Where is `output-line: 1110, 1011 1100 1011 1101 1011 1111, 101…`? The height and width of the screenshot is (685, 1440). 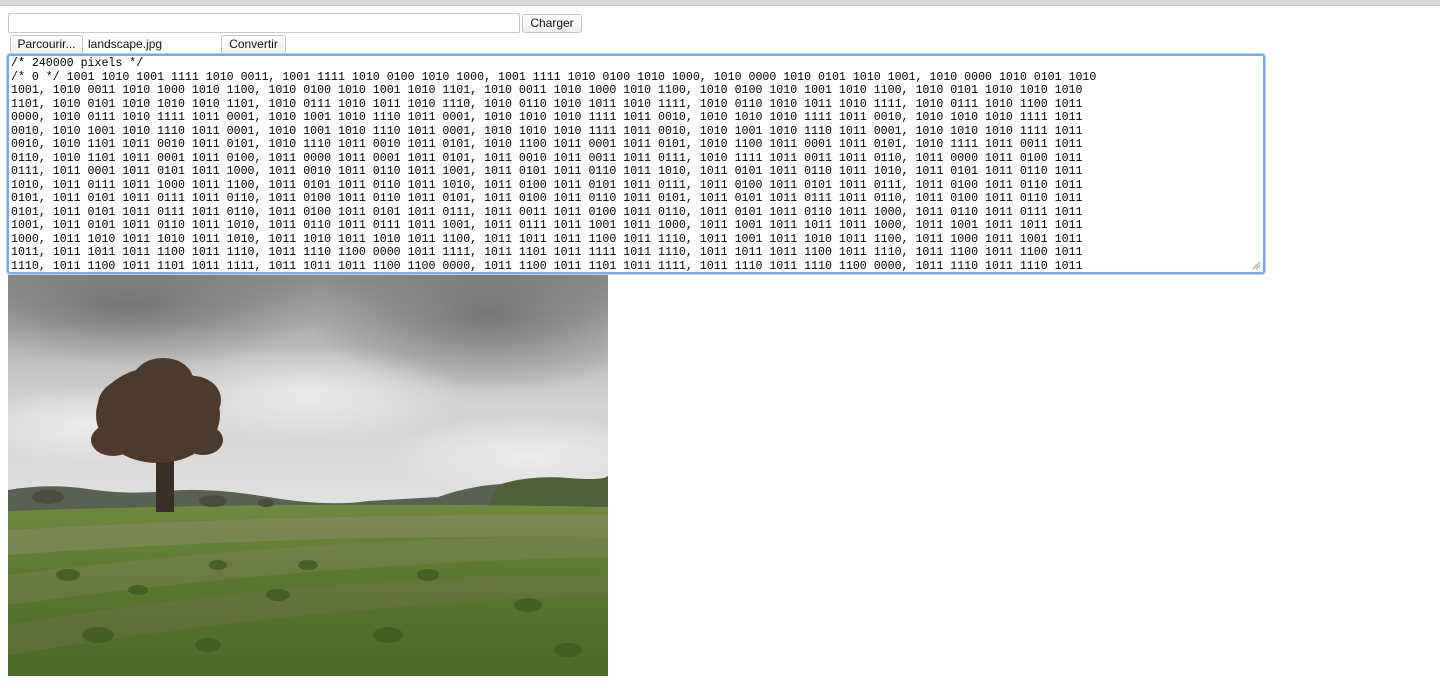
output-line: 1110, 1011 1100 1011 1101 1011 1111, 101… is located at coordinates (547, 266).